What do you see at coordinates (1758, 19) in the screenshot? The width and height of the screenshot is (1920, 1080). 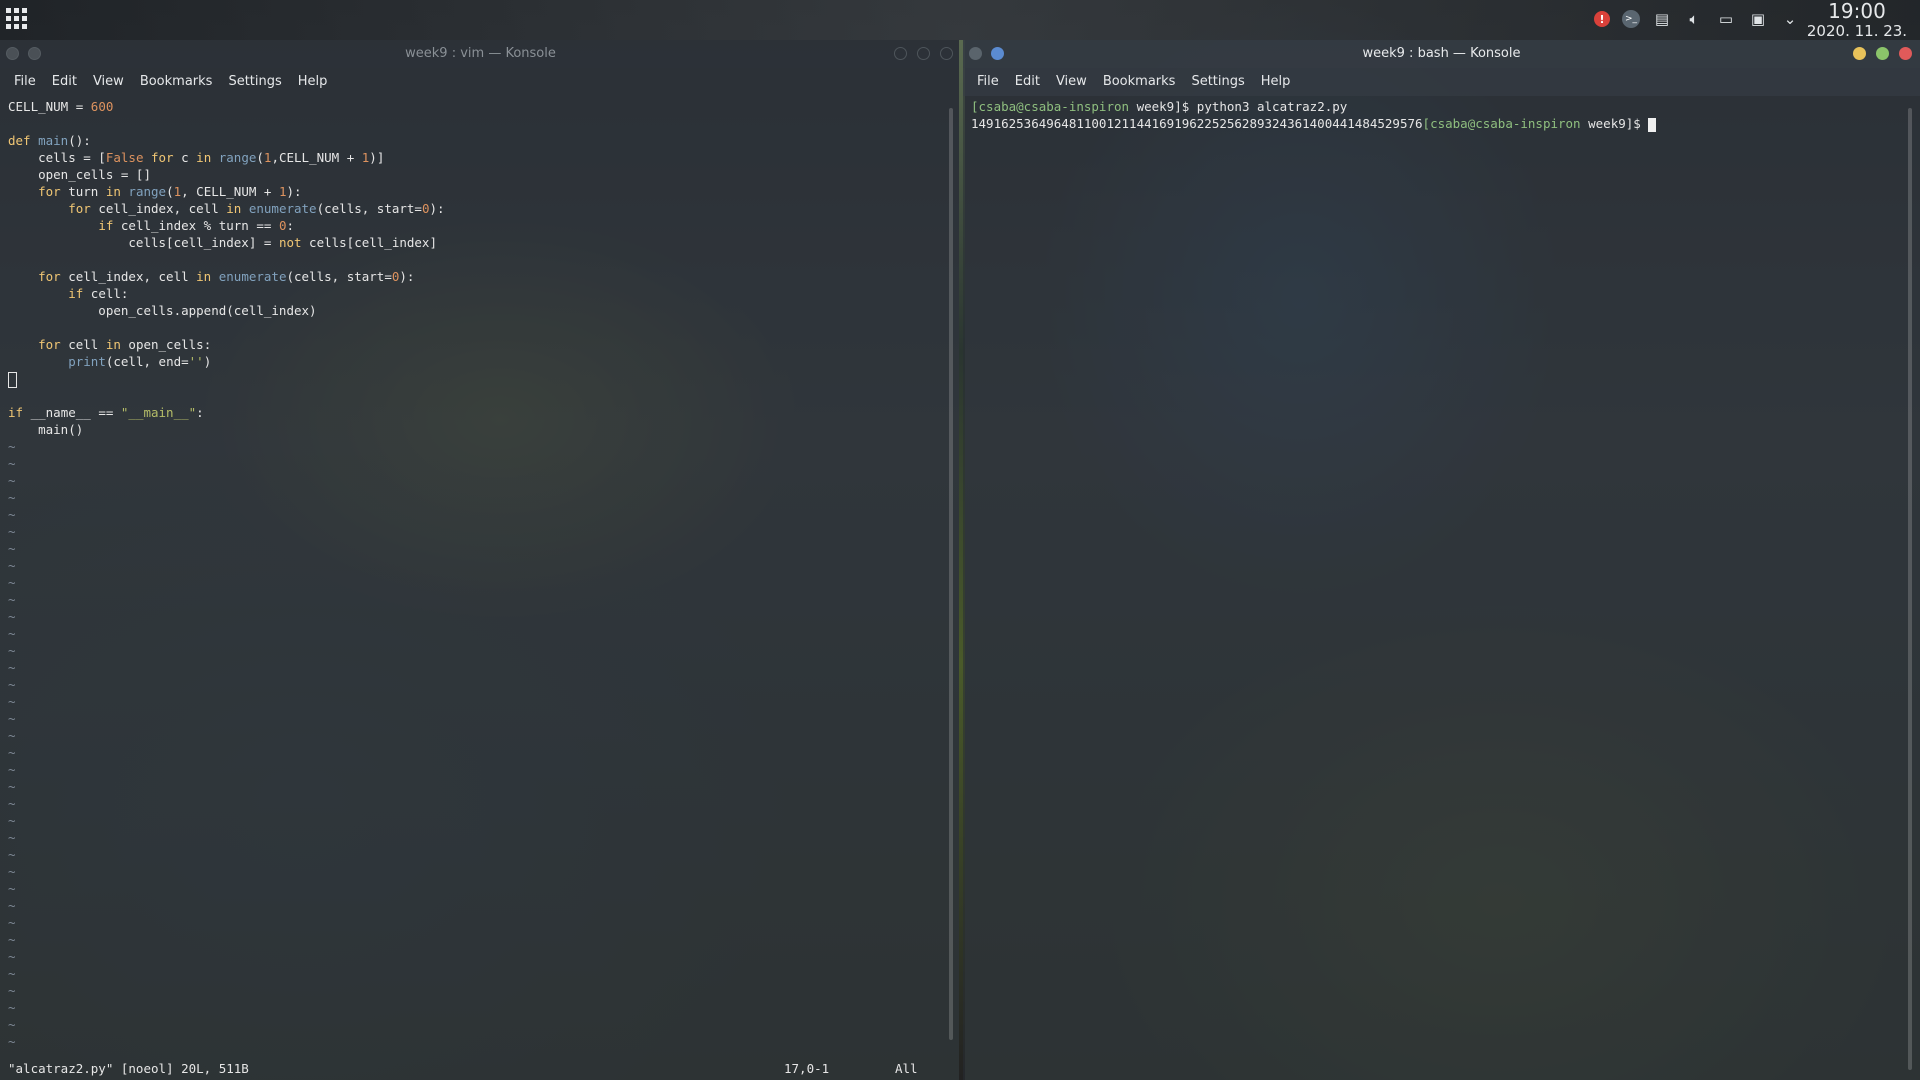 I see `display-icon: ▣` at bounding box center [1758, 19].